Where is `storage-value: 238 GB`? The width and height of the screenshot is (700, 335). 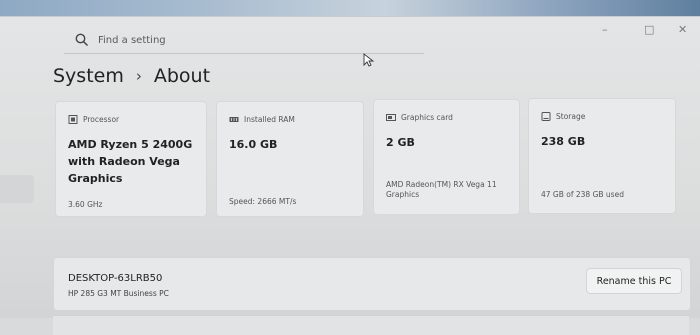 storage-value: 238 GB is located at coordinates (563, 141).